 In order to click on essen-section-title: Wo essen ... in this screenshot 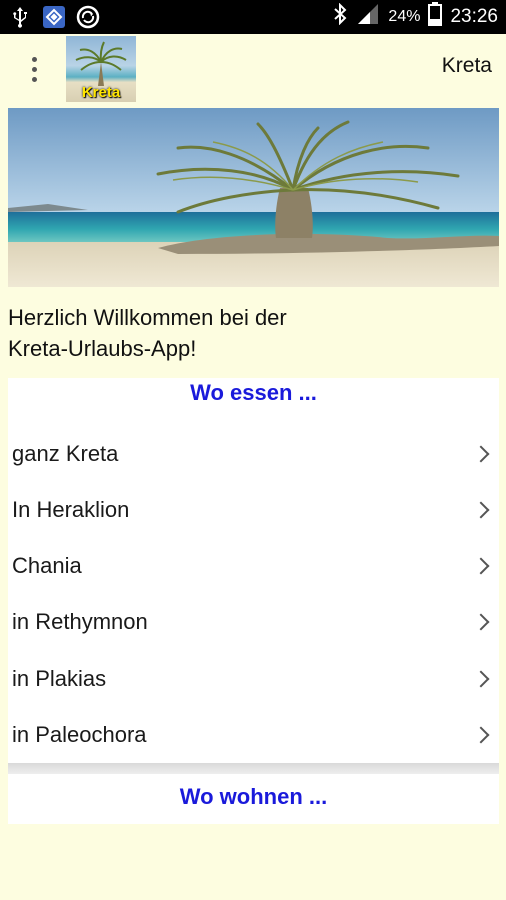, I will do `click(253, 393)`.